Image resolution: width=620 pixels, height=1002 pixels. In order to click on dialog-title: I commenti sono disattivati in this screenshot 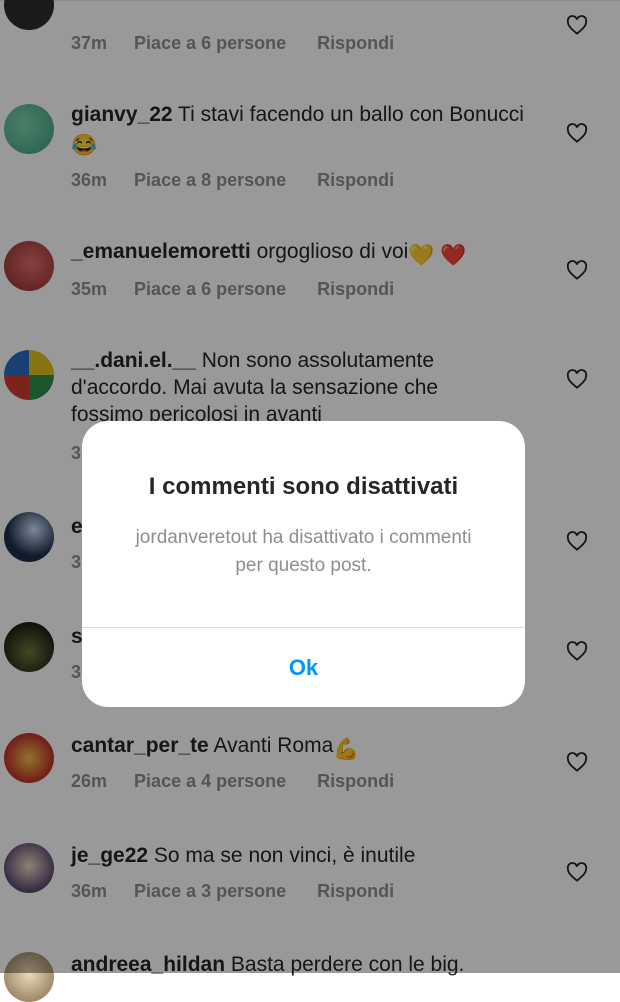, I will do `click(303, 486)`.